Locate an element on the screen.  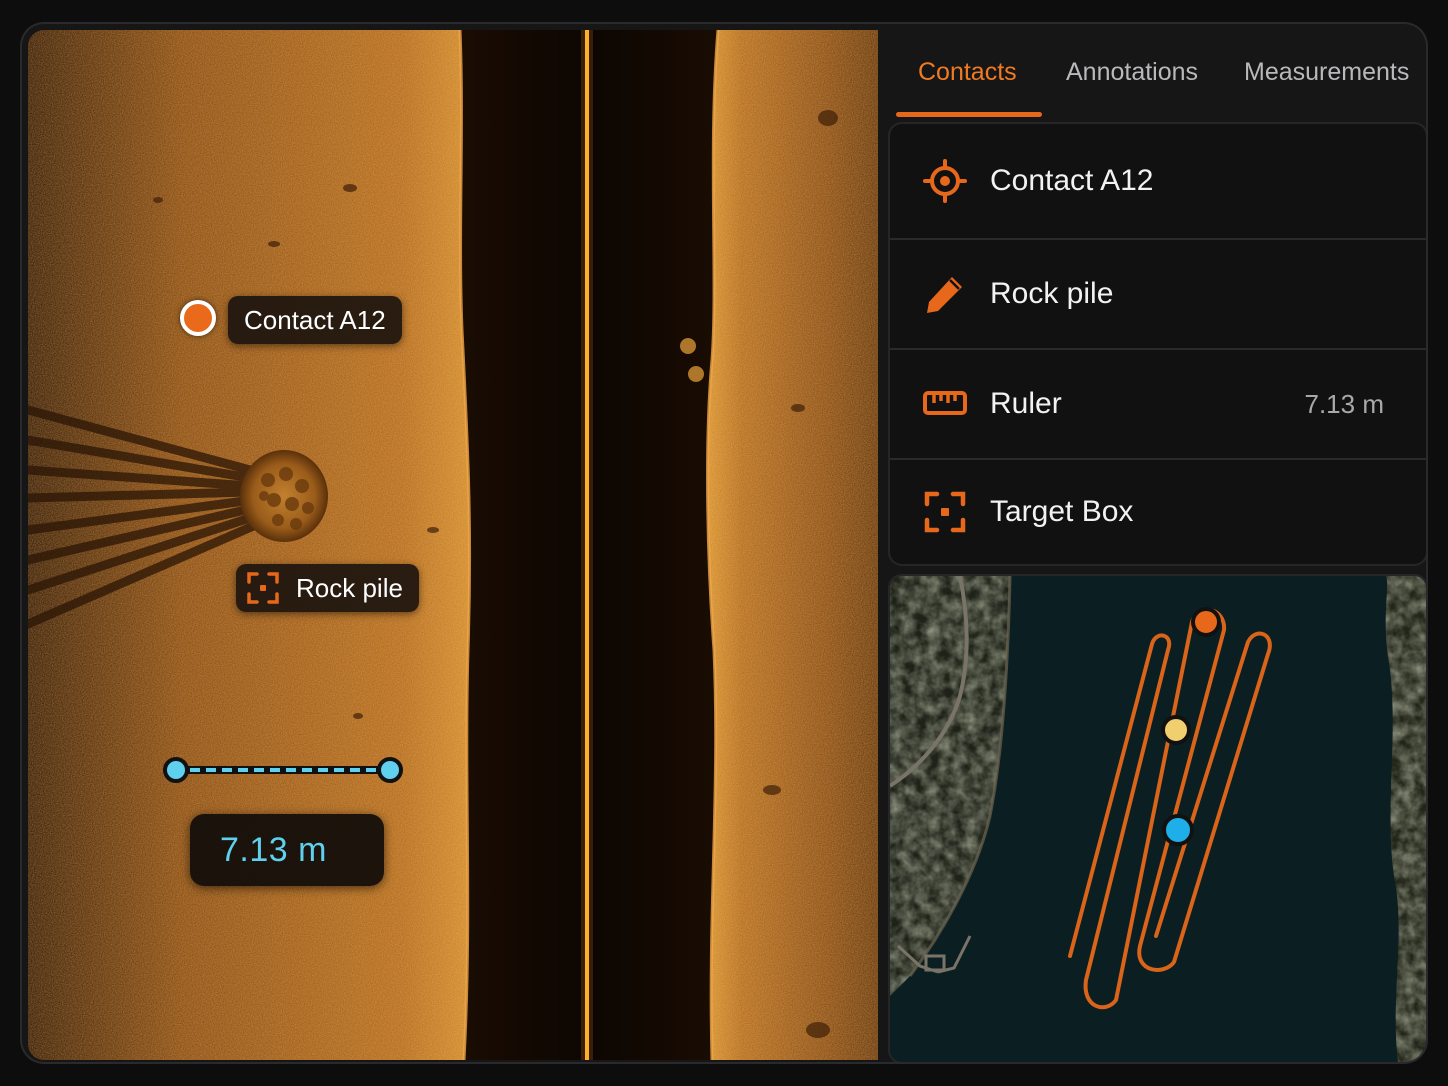
ruler-readout: 7.13 m is located at coordinates (287, 850).